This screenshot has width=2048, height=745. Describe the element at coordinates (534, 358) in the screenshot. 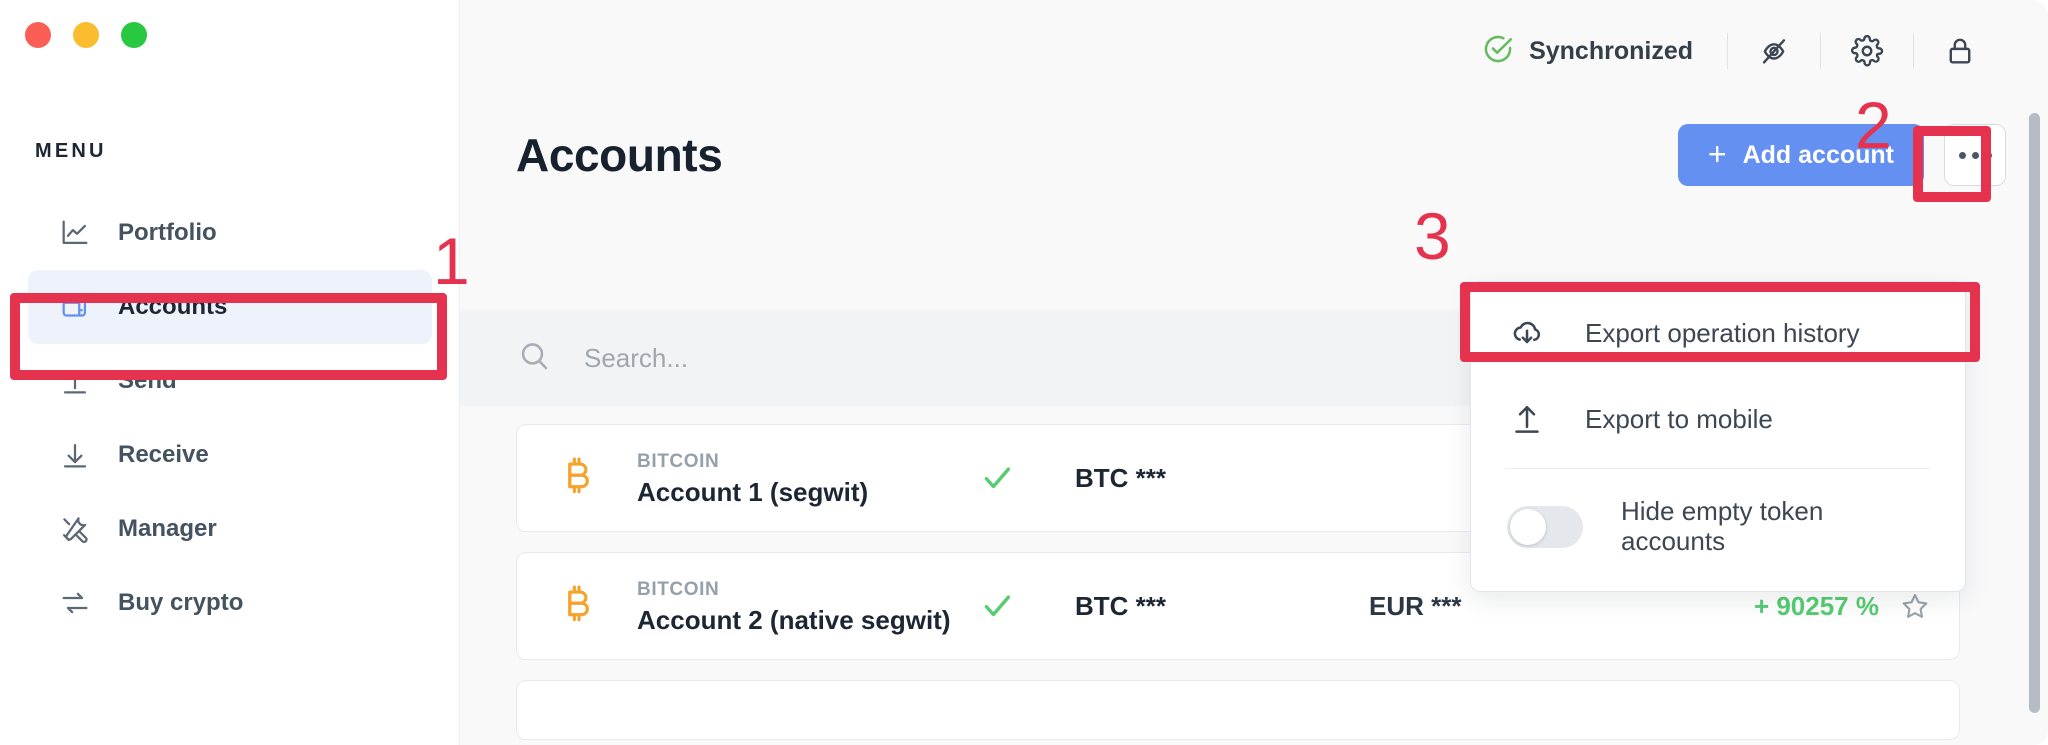

I see `search-icon` at that location.